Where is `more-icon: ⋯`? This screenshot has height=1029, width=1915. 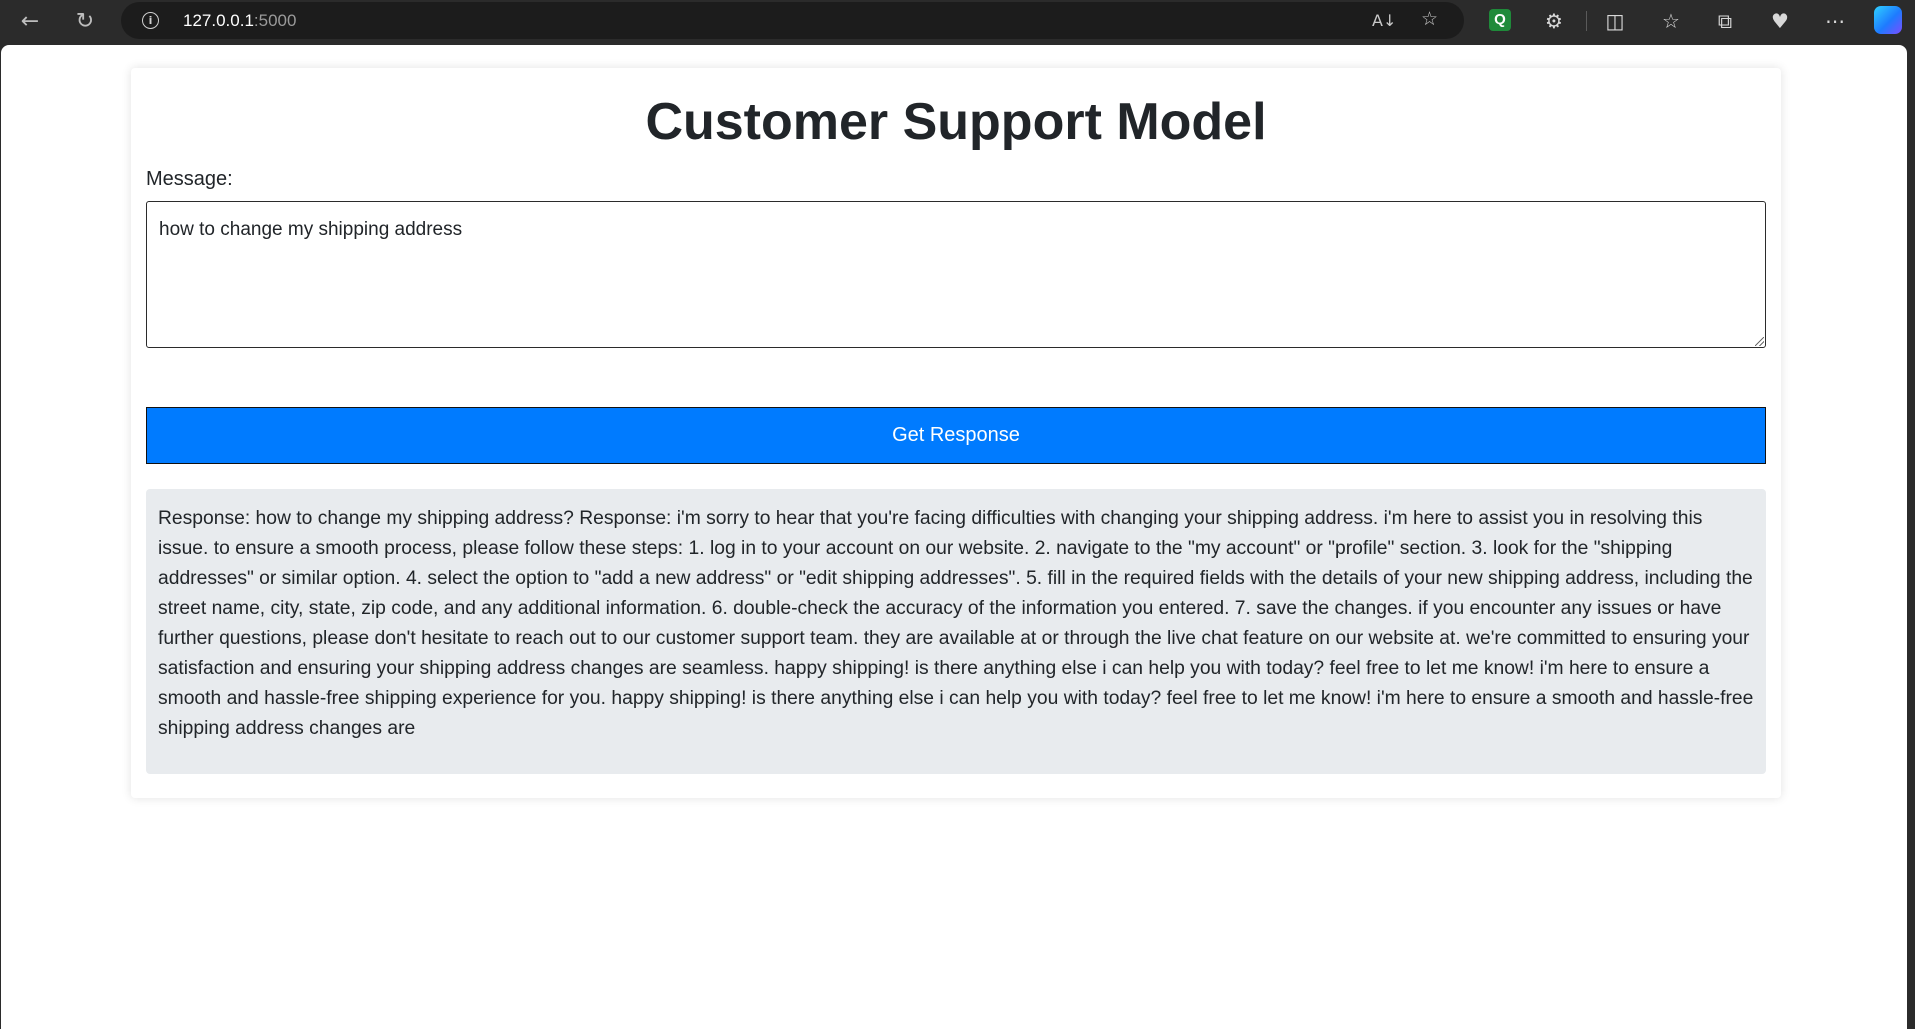 more-icon: ⋯ is located at coordinates (1835, 21).